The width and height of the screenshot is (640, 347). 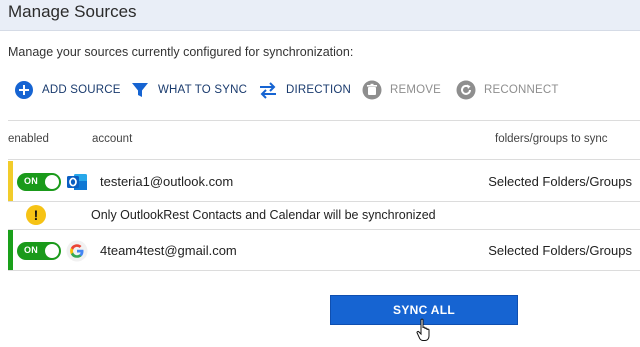 What do you see at coordinates (77, 182) in the screenshot?
I see `outlook-icon` at bounding box center [77, 182].